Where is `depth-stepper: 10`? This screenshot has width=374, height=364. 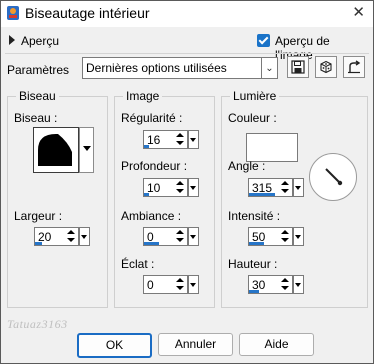 depth-stepper: 10 is located at coordinates (171, 187).